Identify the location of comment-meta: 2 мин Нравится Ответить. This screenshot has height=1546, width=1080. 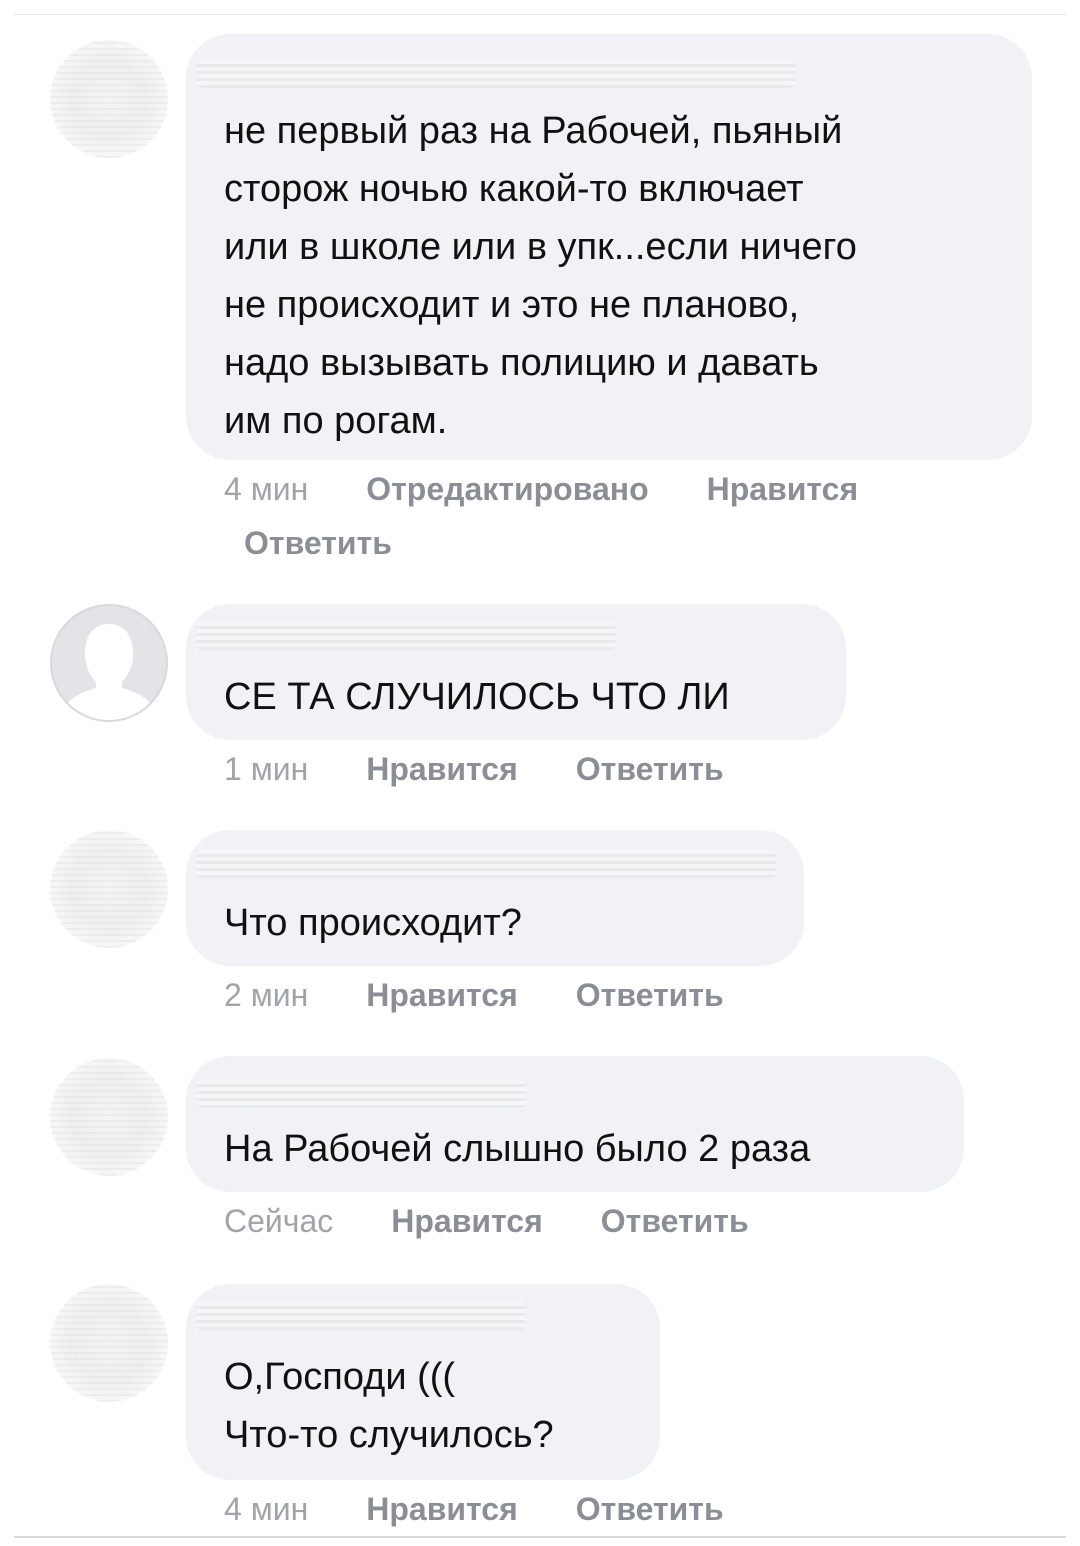
(624, 995).